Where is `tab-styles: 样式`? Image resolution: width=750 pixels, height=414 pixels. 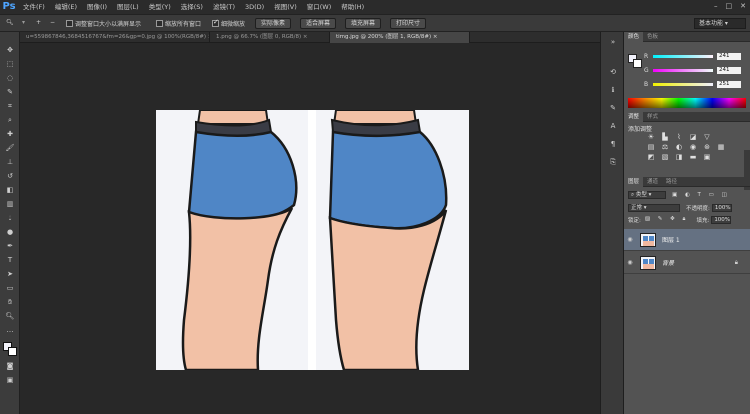
tab-styles: 样式 is located at coordinates (652, 117).